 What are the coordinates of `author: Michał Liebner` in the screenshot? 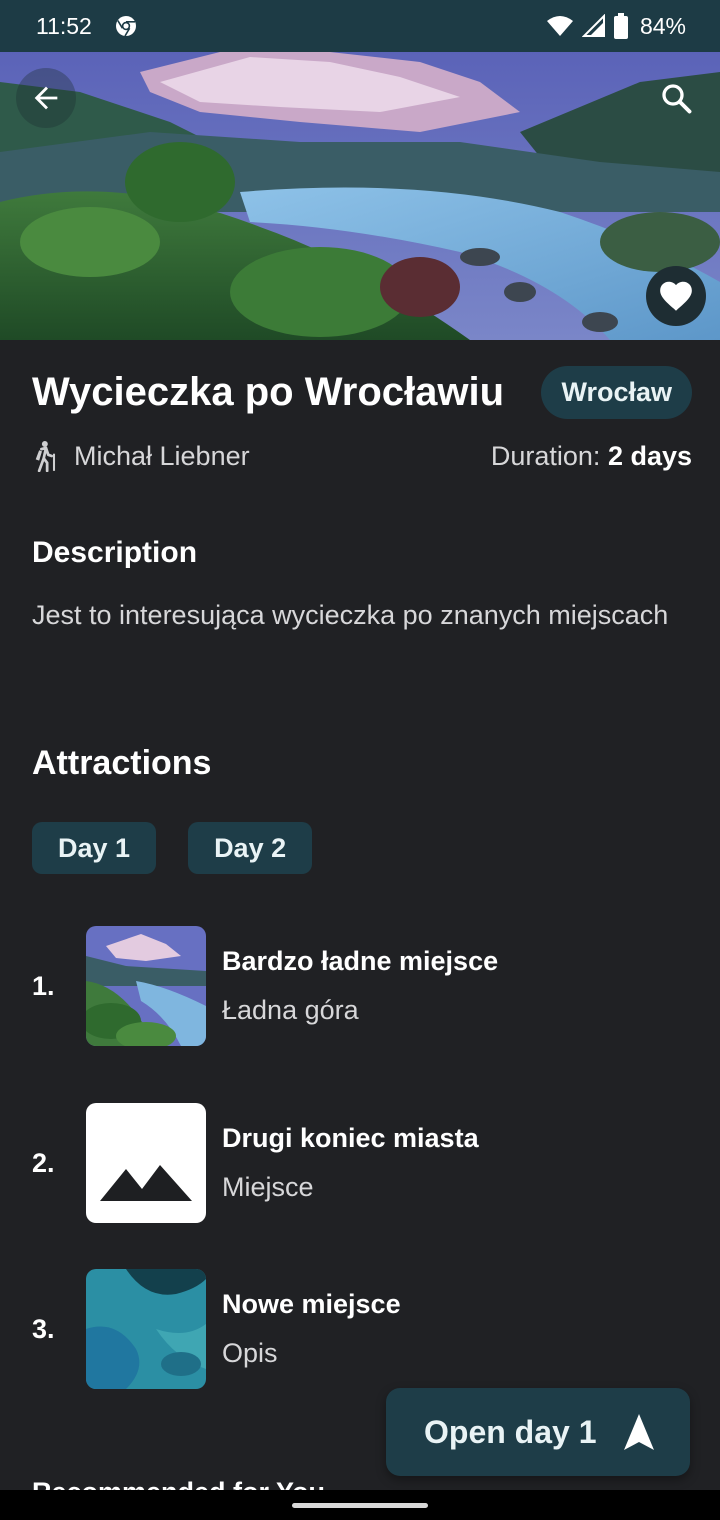 It's located at (141, 456).